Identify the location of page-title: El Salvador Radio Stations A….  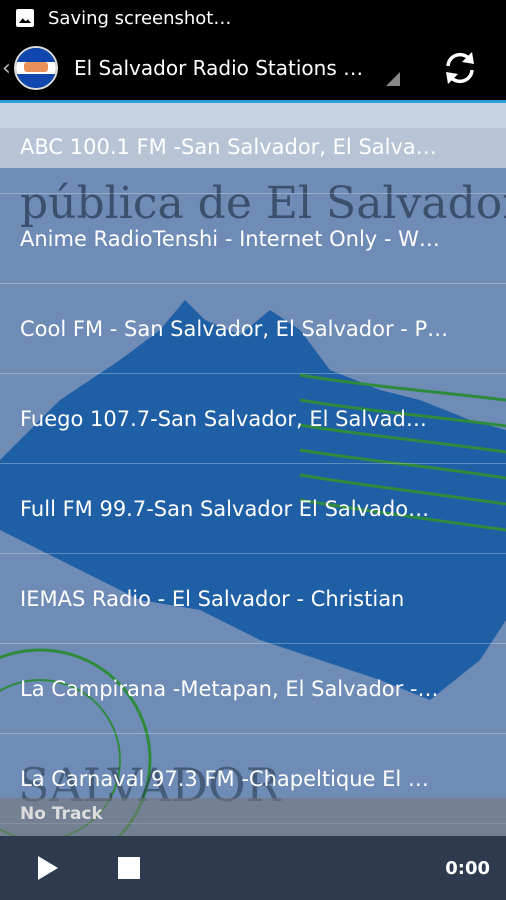
(224, 68).